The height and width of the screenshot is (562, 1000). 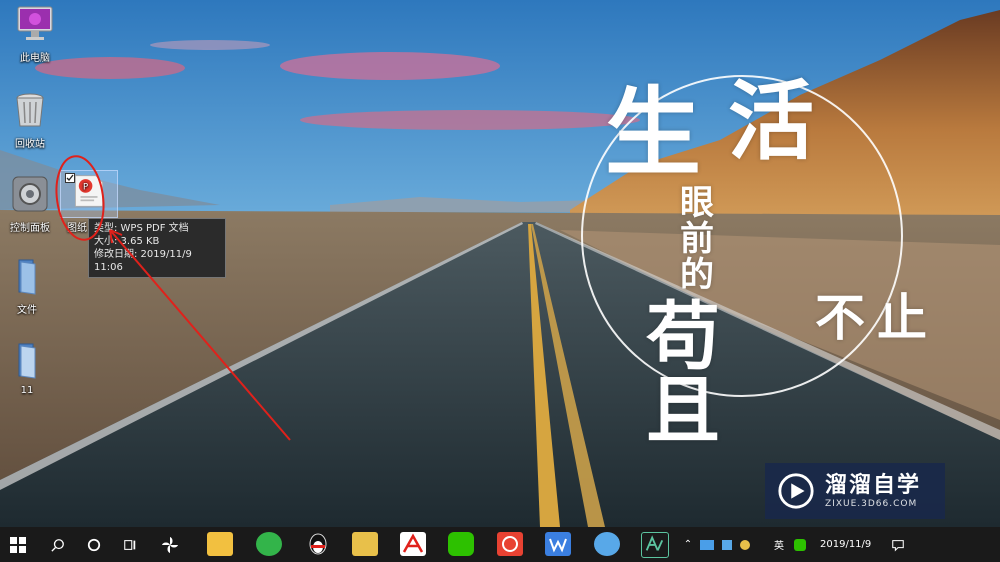 I want to click on ime-indicator: 英, so click(x=779, y=544).